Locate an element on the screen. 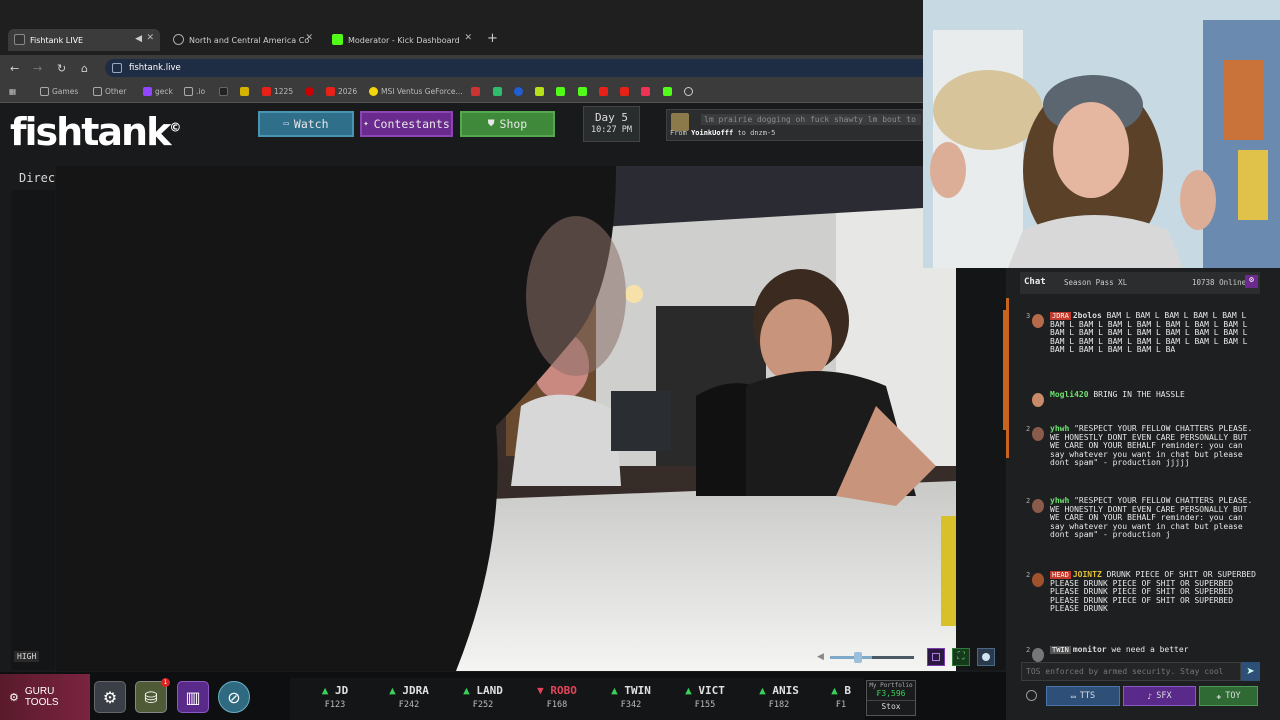  tts-from: From YoinkUofff to dnzm-5 is located at coordinates (723, 133).